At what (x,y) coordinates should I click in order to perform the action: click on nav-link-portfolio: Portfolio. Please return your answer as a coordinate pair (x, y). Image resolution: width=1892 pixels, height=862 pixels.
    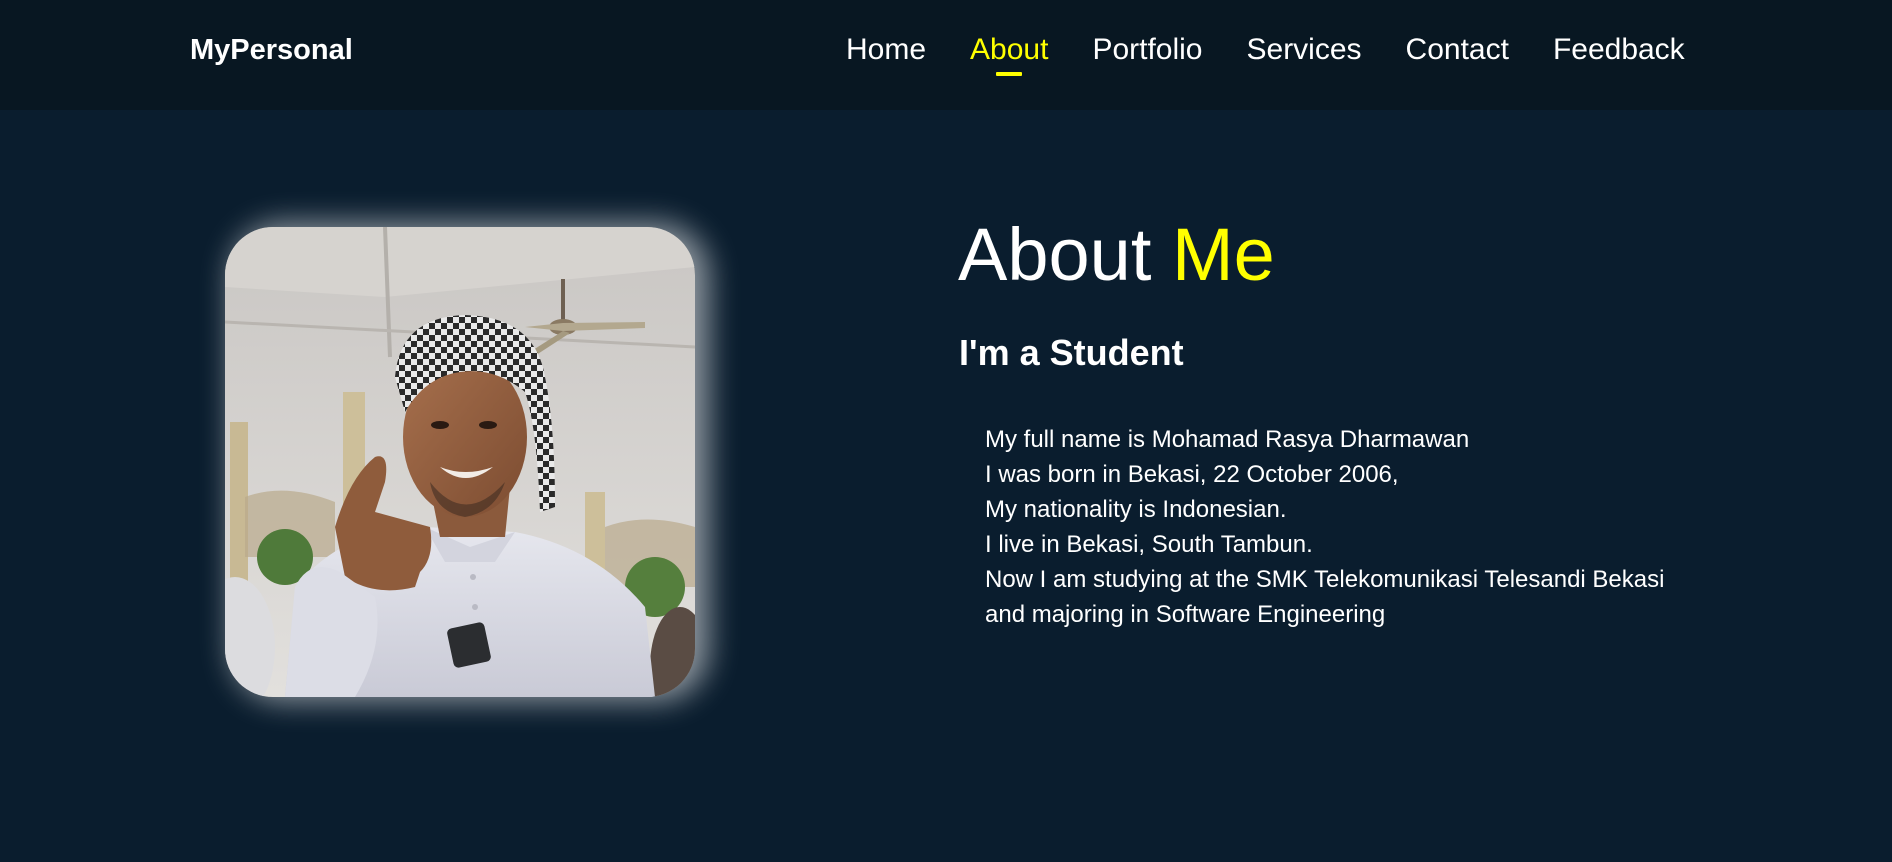
    Looking at the image, I should click on (1147, 50).